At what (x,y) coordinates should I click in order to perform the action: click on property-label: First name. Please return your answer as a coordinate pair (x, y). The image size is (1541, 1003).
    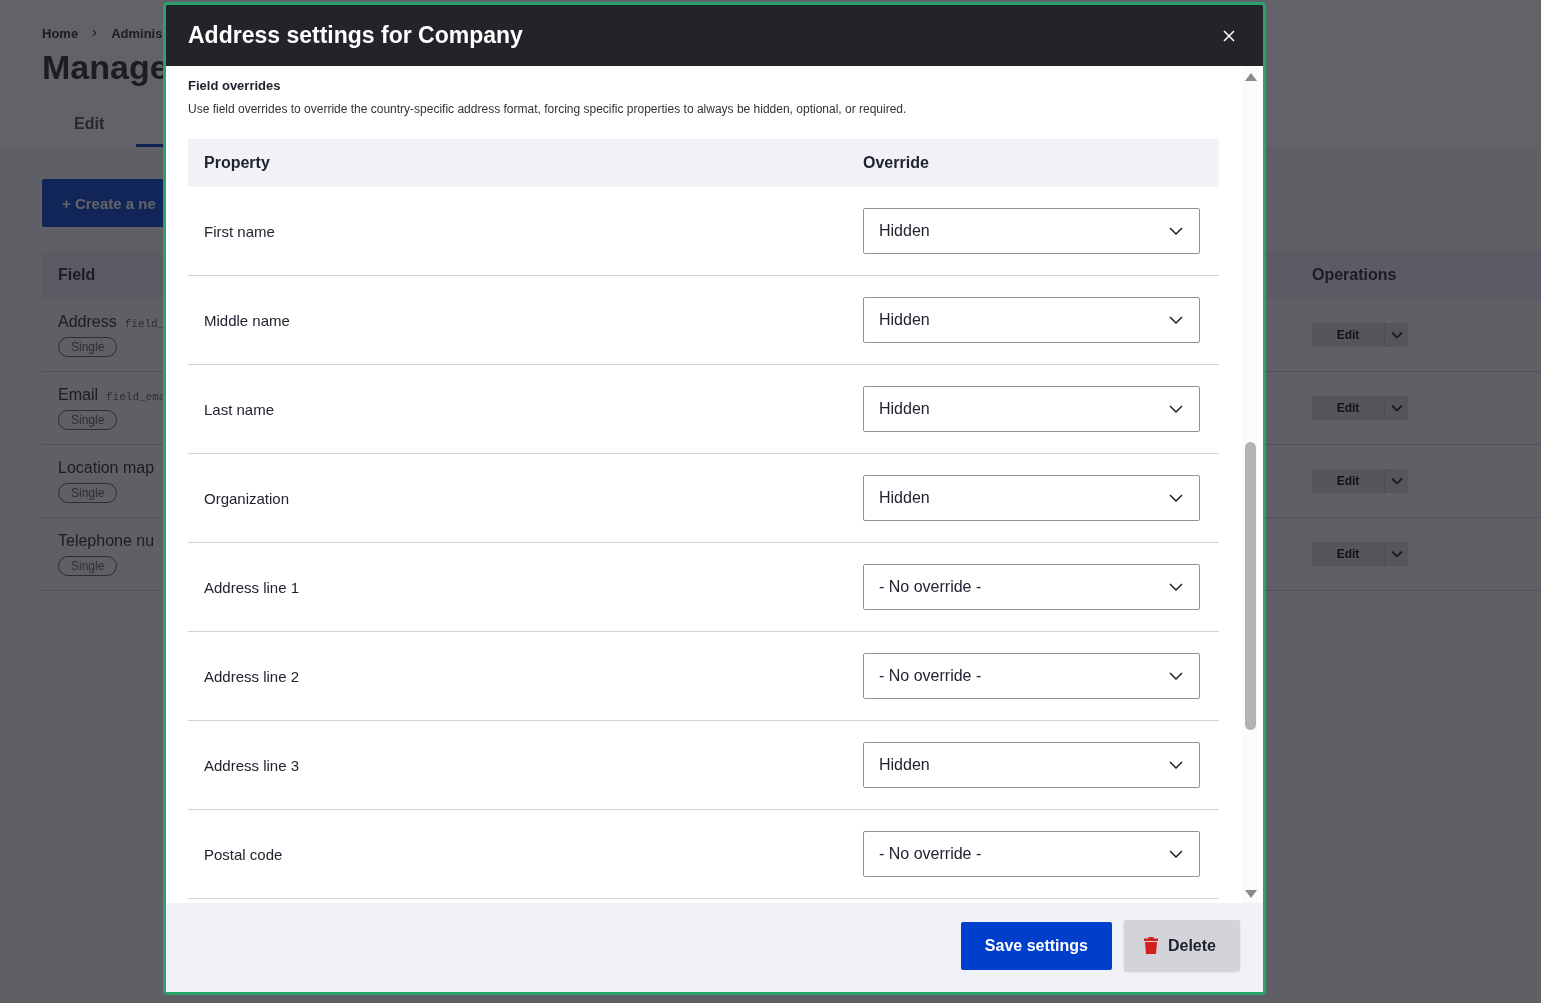
    Looking at the image, I should click on (239, 231).